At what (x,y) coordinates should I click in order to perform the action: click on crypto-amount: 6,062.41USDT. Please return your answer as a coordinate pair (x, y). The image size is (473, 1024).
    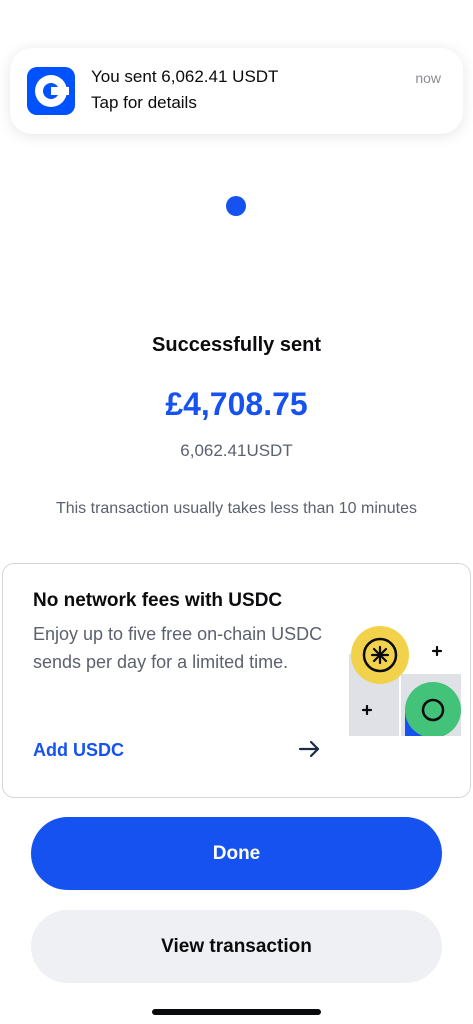
    Looking at the image, I should click on (236, 450).